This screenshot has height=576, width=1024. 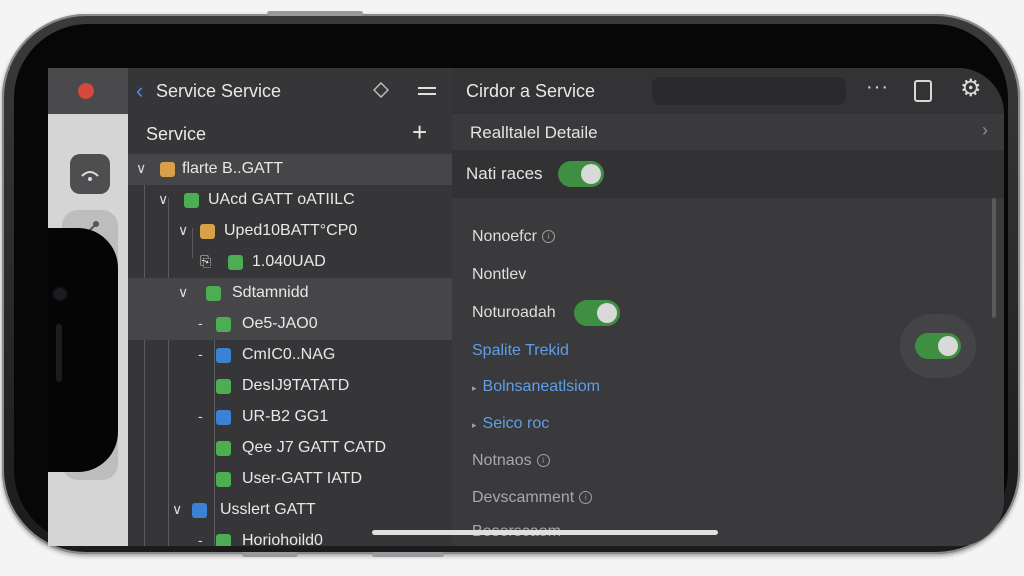 What do you see at coordinates (83, 350) in the screenshot?
I see `camera-notch` at bounding box center [83, 350].